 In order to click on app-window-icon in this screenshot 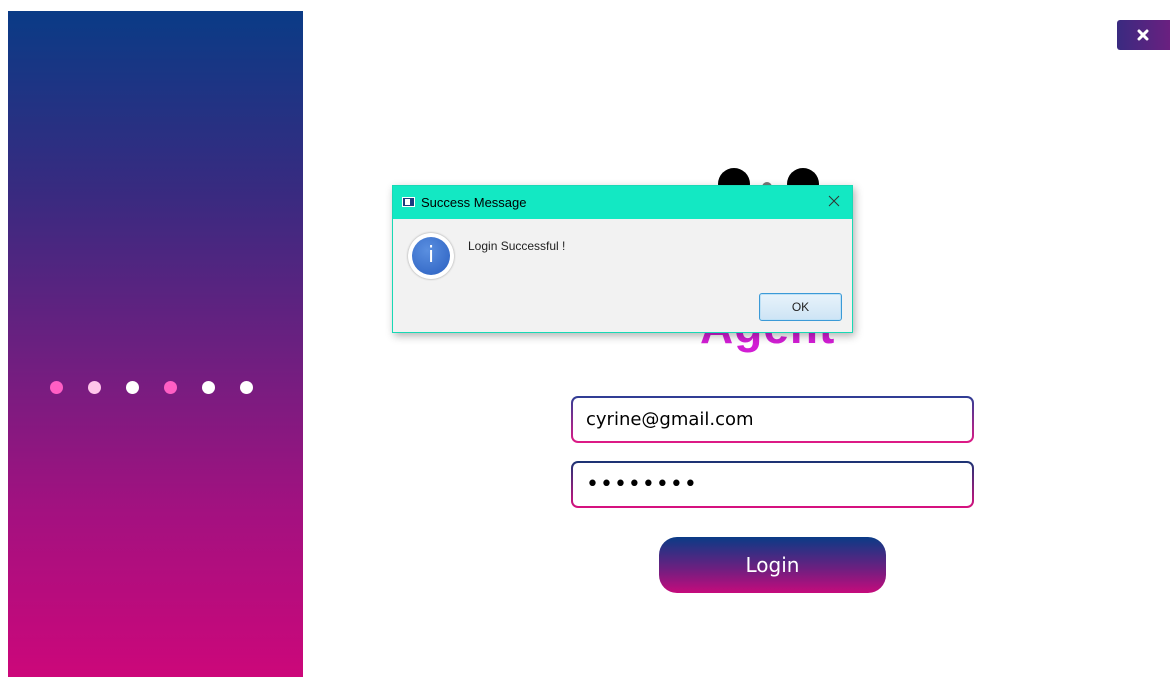, I will do `click(408, 202)`.